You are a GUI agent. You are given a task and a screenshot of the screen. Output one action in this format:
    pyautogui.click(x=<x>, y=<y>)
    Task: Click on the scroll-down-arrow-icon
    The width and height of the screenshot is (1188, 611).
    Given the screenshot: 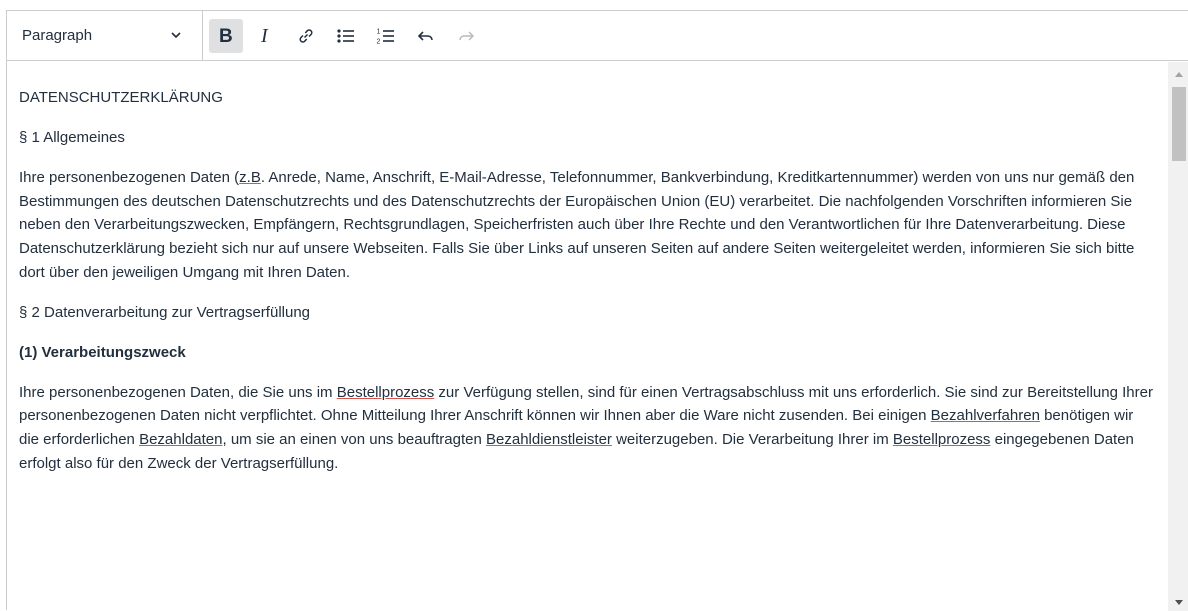 What is the action you would take?
    pyautogui.click(x=1178, y=603)
    